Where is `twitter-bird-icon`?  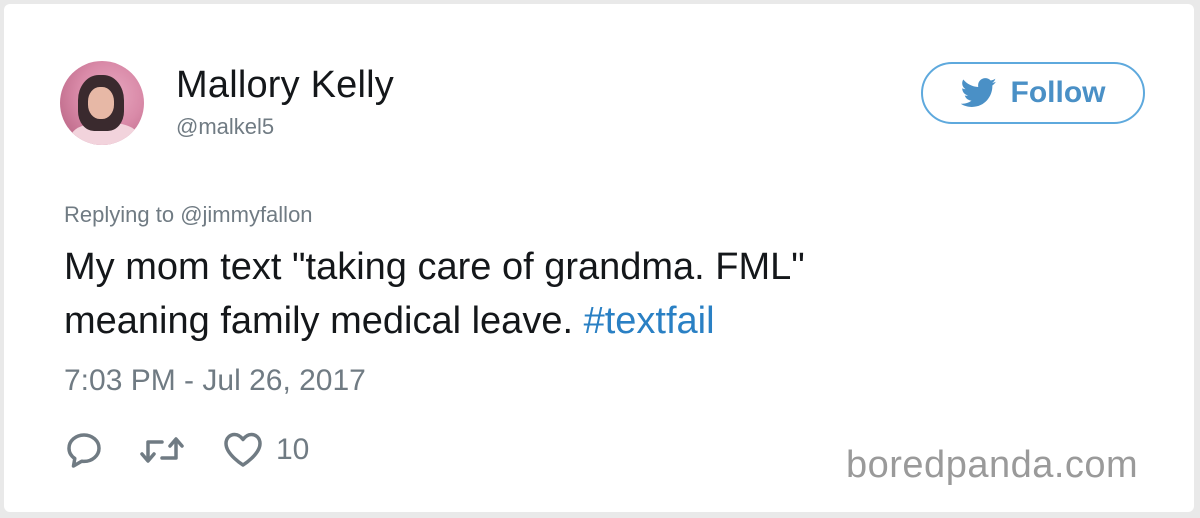
twitter-bird-icon is located at coordinates (978, 92).